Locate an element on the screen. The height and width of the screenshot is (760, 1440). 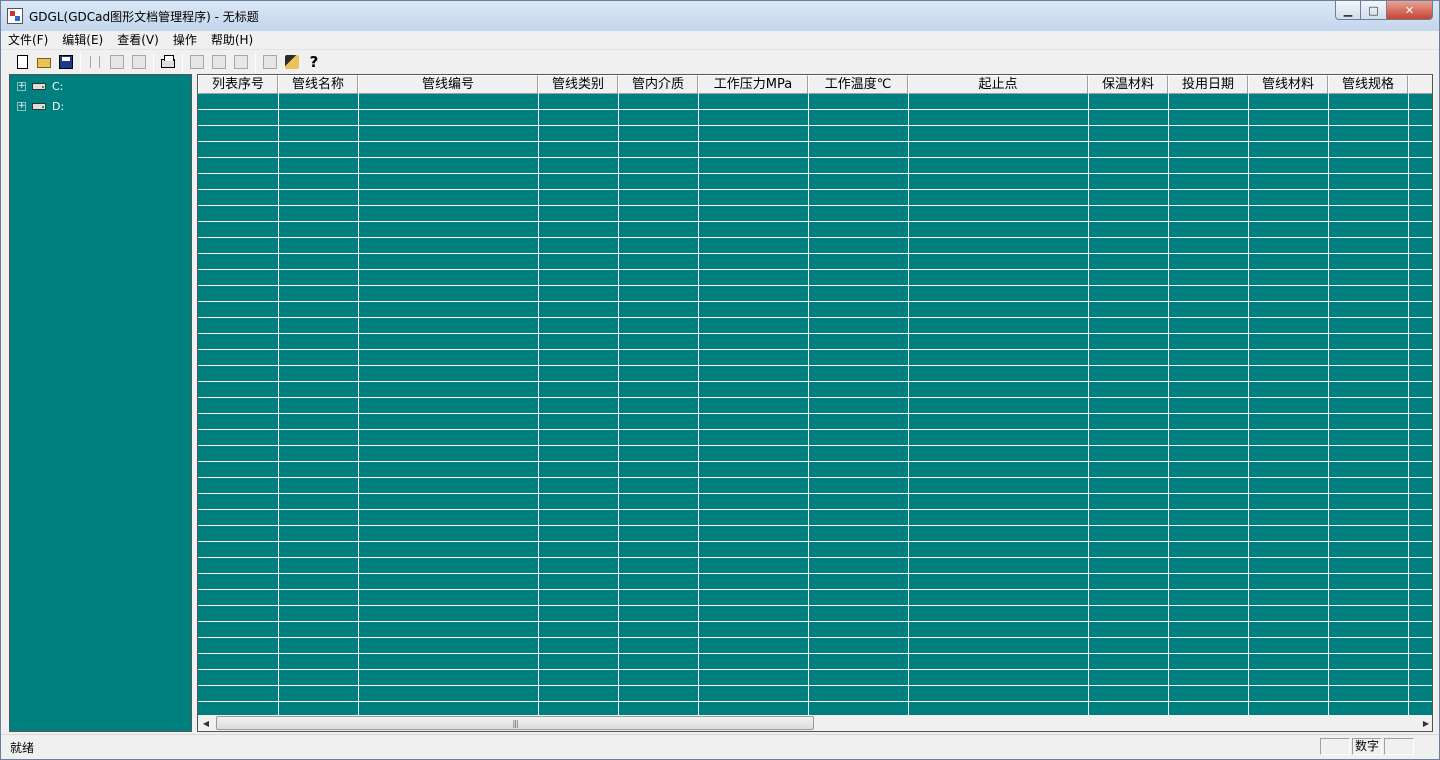
minimize-icon: ▁ is located at coordinates (1348, 10).